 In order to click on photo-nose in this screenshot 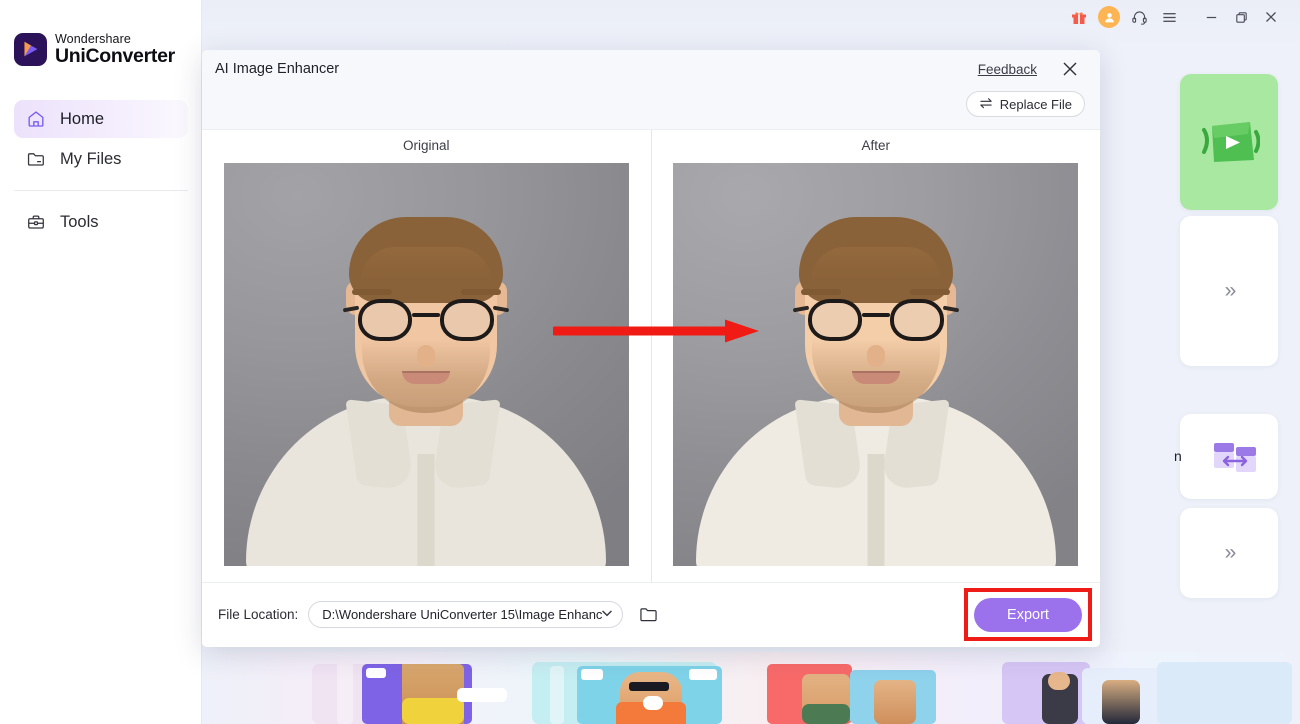, I will do `click(426, 356)`.